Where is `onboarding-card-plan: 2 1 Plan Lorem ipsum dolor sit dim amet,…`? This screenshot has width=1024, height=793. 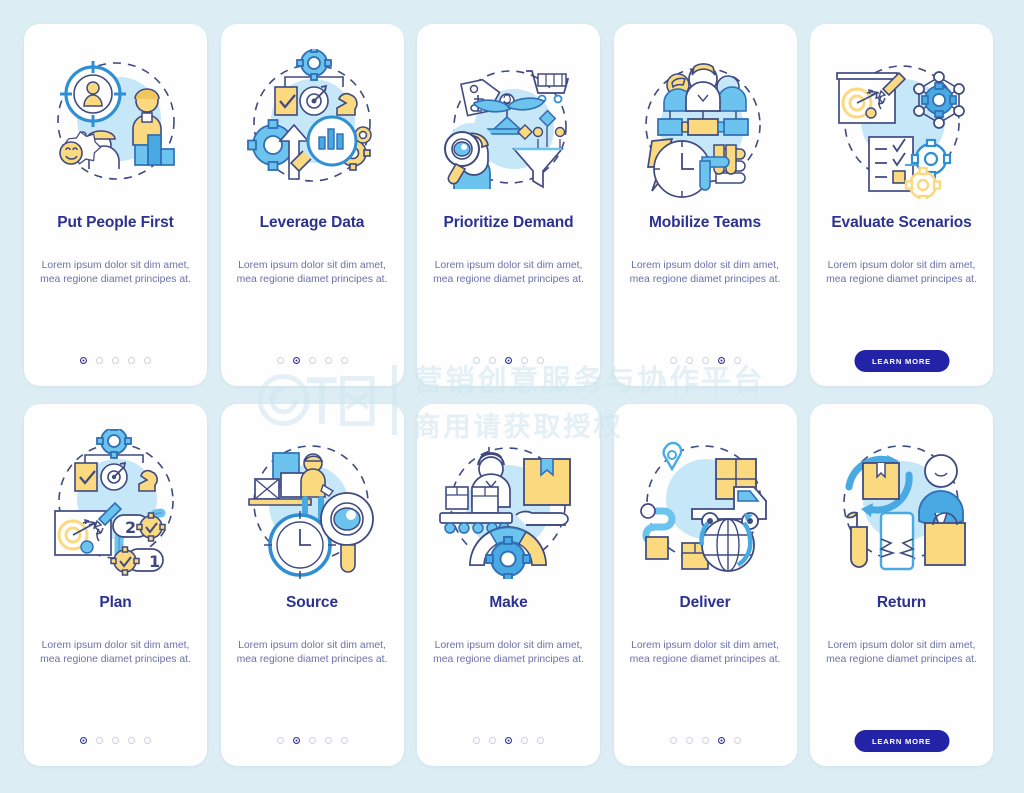 onboarding-card-plan: 2 1 Plan Lorem ipsum dolor sit dim amet,… is located at coordinates (115, 585).